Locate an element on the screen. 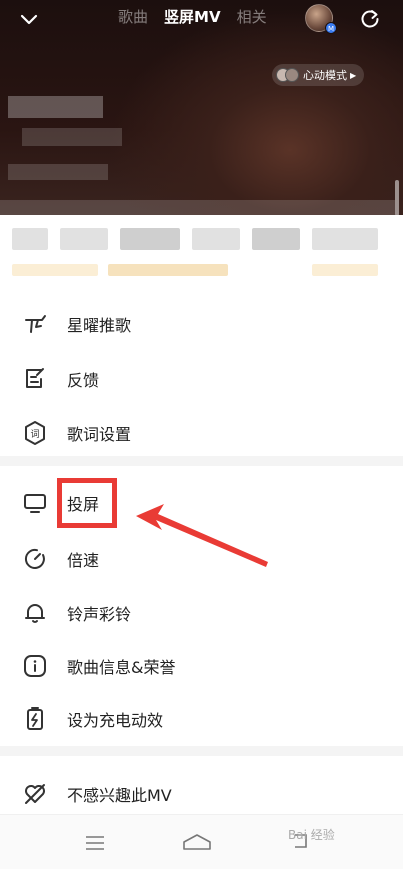  cast-screen-icon is located at coordinates (35, 503).